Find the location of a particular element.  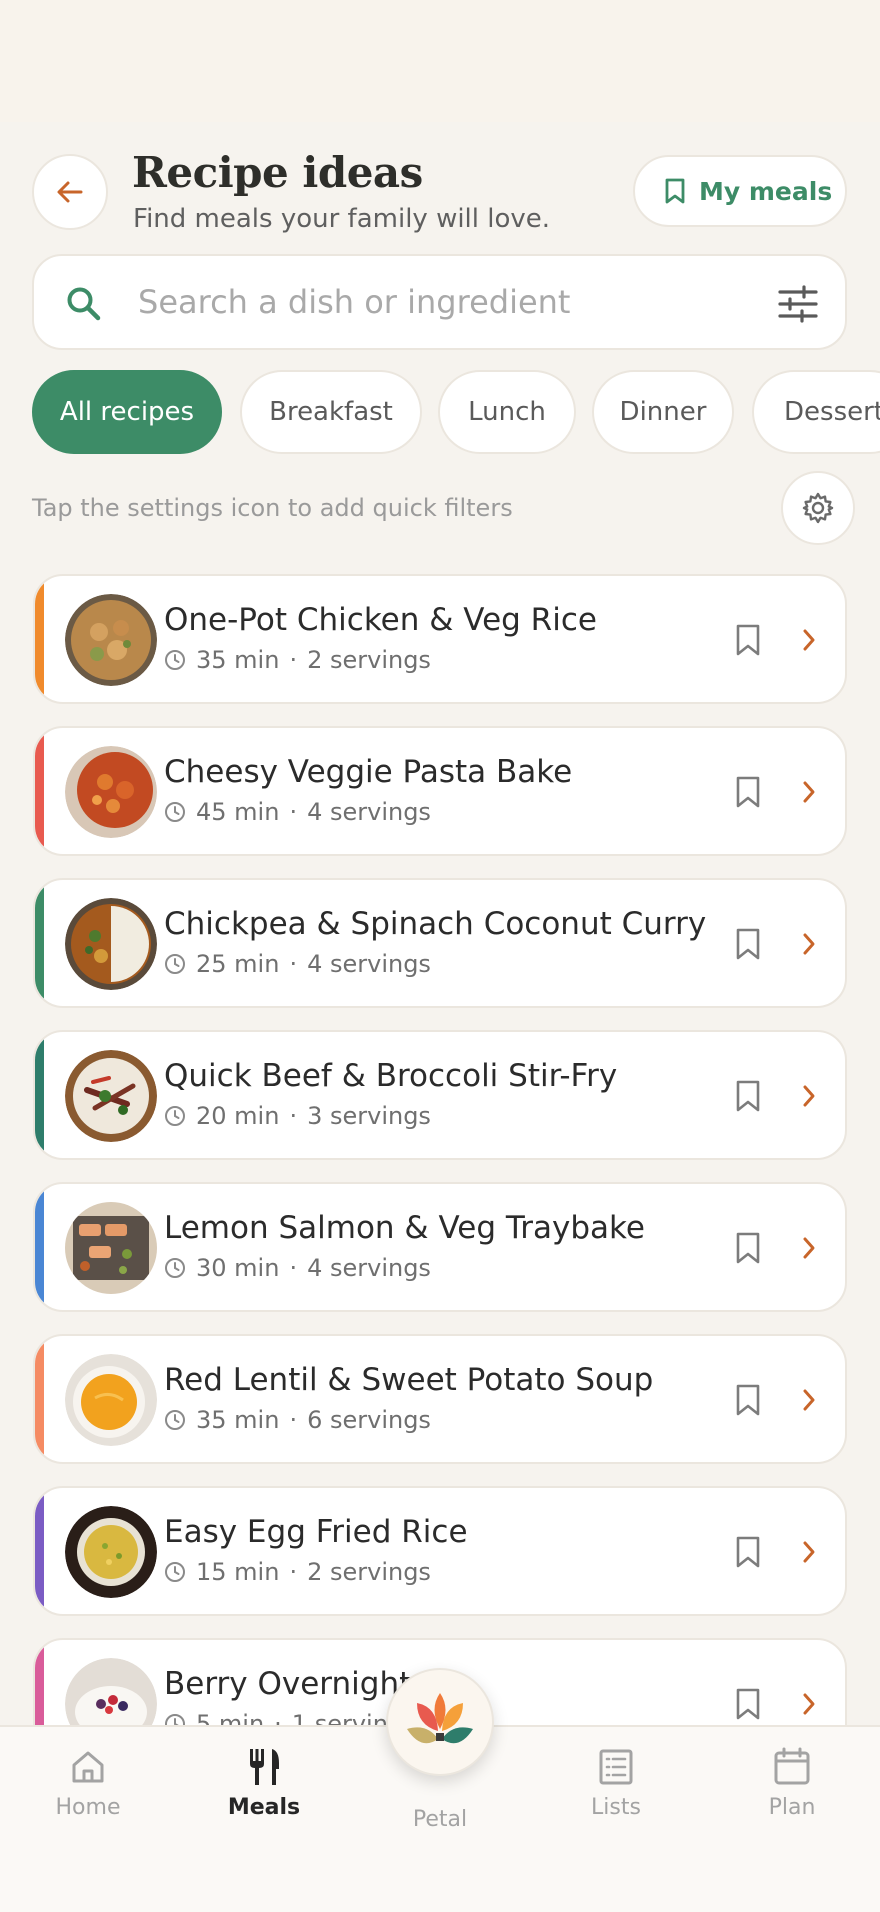

recipe-meta: 5 min · 1 serving is located at coordinates (283, 1717).